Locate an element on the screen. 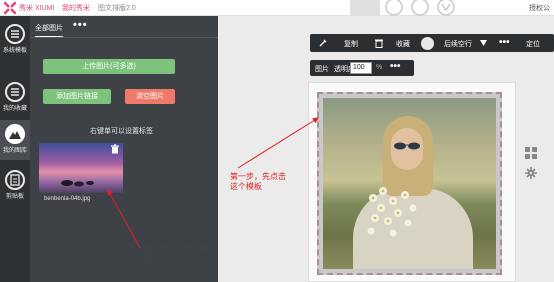  rail-my-gallery: 我的图库 is located at coordinates (15, 140).